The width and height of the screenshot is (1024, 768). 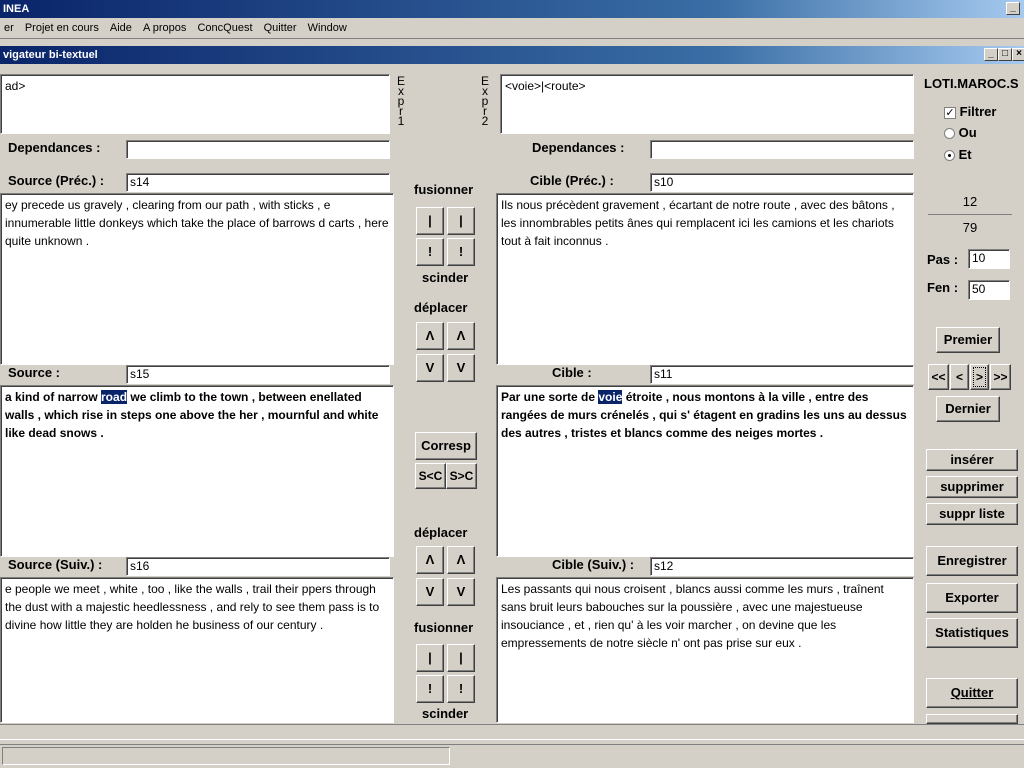 I want to click on left-dependances-label: Dependances :, so click(x=54, y=147).